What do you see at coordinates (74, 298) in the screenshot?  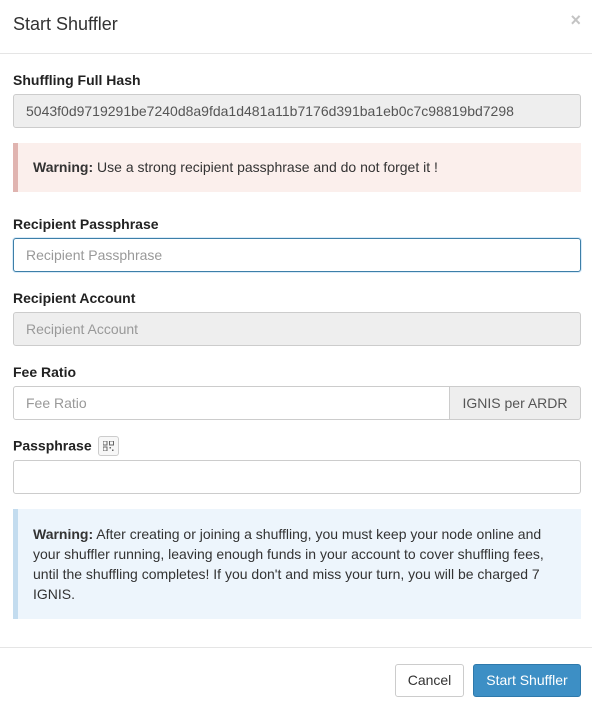 I see `recipient-account-label: Recipient Account` at bounding box center [74, 298].